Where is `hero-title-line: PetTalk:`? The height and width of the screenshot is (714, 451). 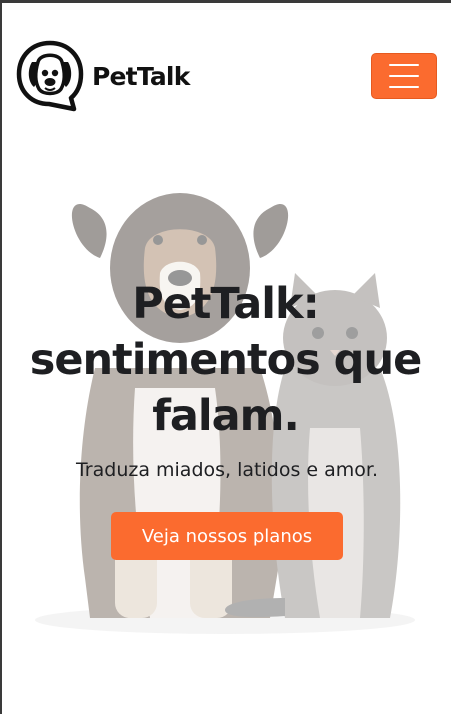 hero-title-line: PetTalk: is located at coordinates (226, 304).